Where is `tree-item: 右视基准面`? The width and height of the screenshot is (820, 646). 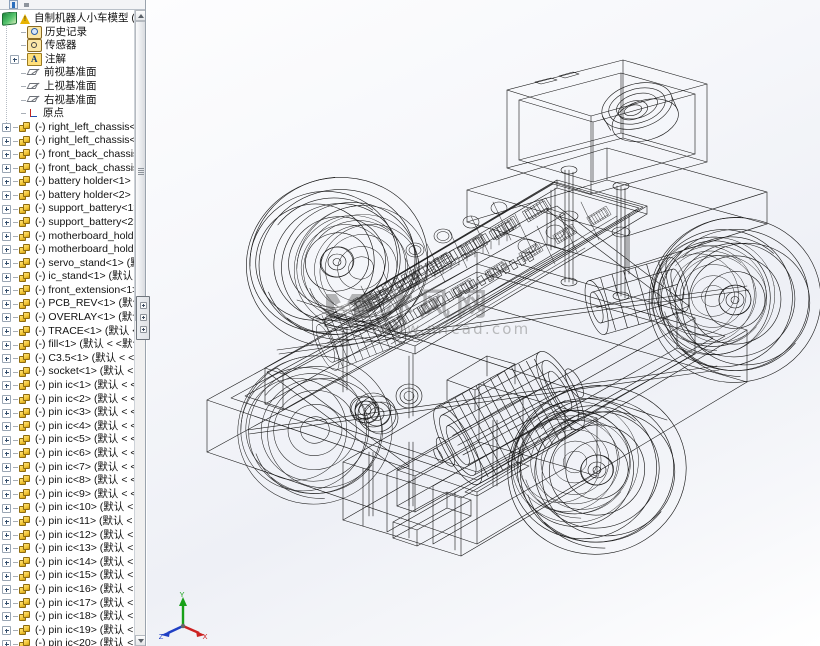
tree-item: 右视基准面 is located at coordinates (72, 101).